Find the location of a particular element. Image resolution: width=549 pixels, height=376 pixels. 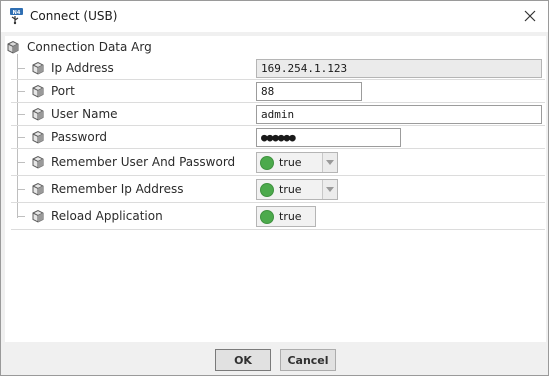

property-row-user-name: User Name admin is located at coordinates (278, 114).